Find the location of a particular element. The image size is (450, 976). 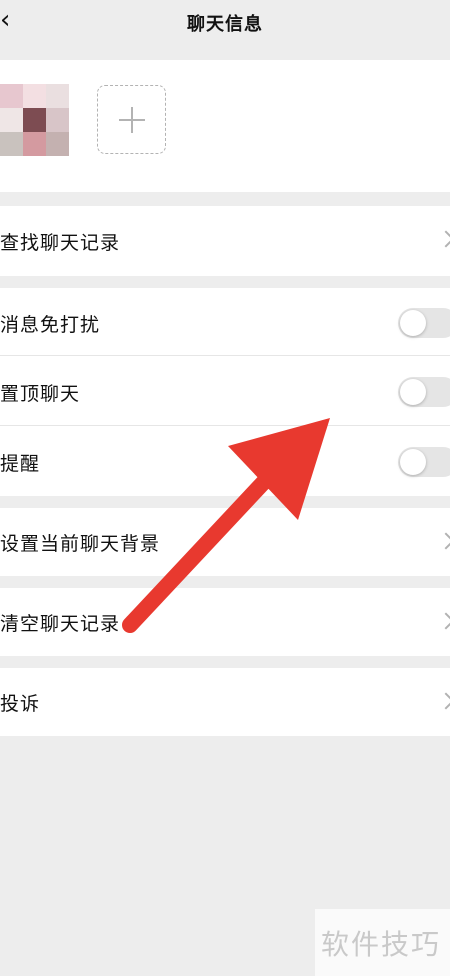

members-section is located at coordinates (225, 126).